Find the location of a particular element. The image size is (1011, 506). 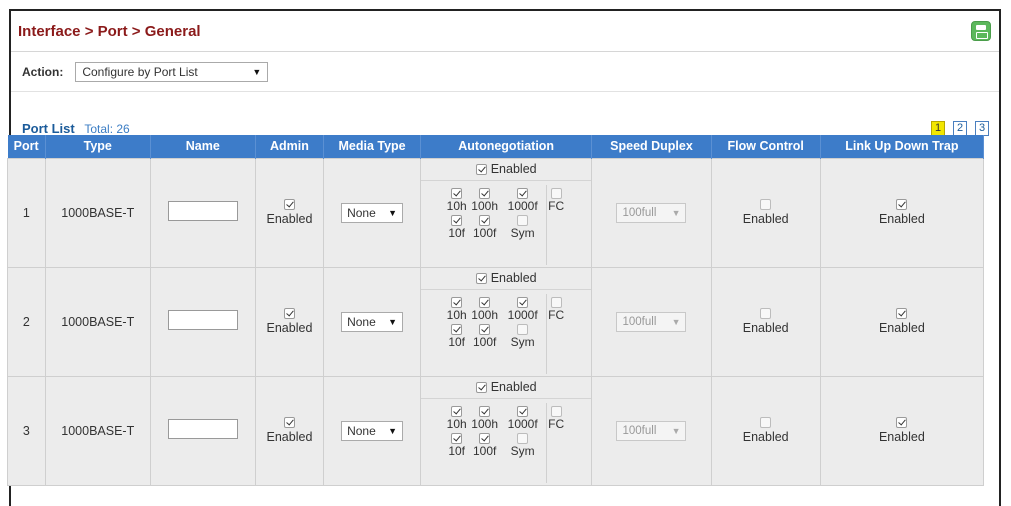

col-header-autonegotiation: Autonegotiation is located at coordinates (506, 146).